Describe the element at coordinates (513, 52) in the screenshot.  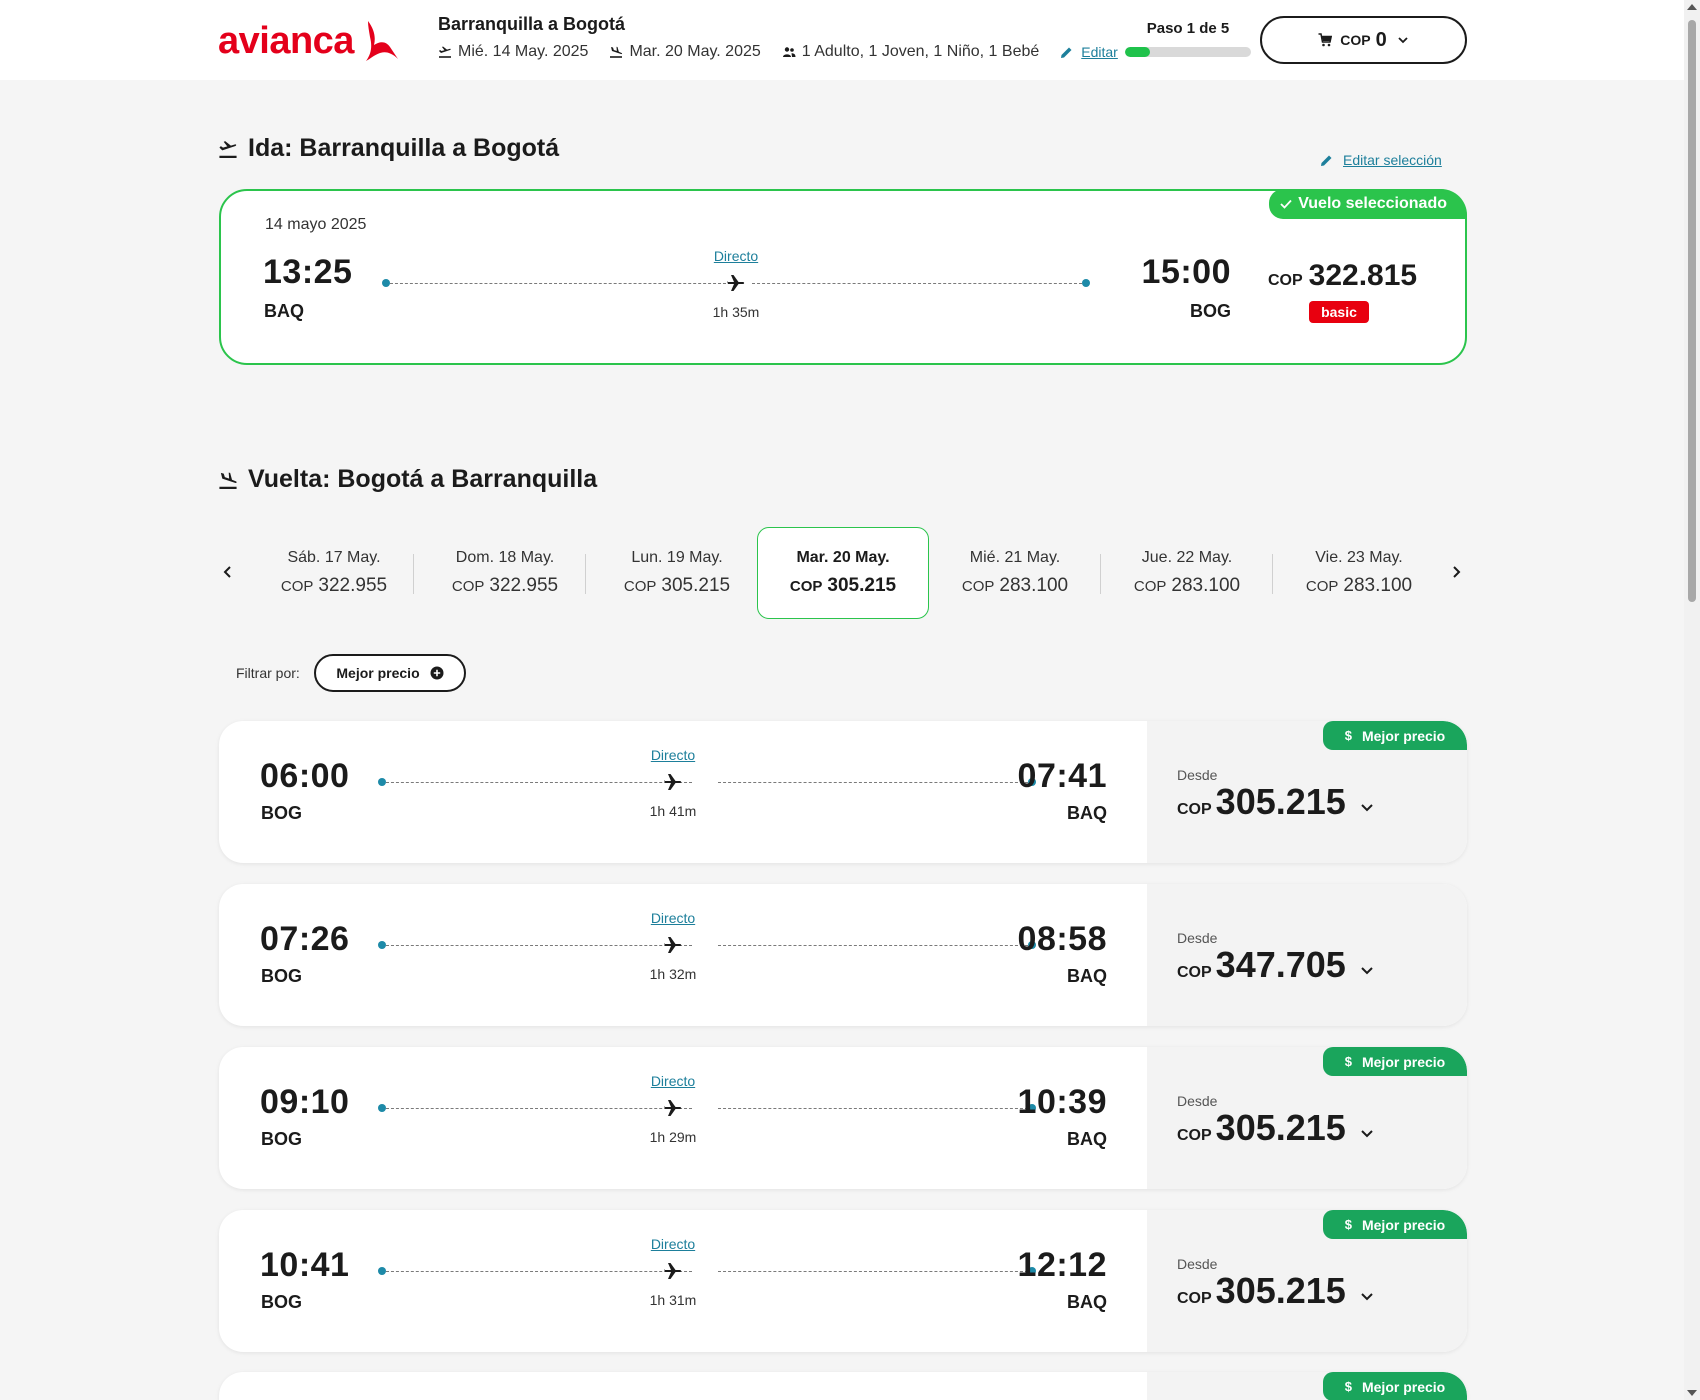
I see `departure-date: Mié. 14 May. 2025` at that location.